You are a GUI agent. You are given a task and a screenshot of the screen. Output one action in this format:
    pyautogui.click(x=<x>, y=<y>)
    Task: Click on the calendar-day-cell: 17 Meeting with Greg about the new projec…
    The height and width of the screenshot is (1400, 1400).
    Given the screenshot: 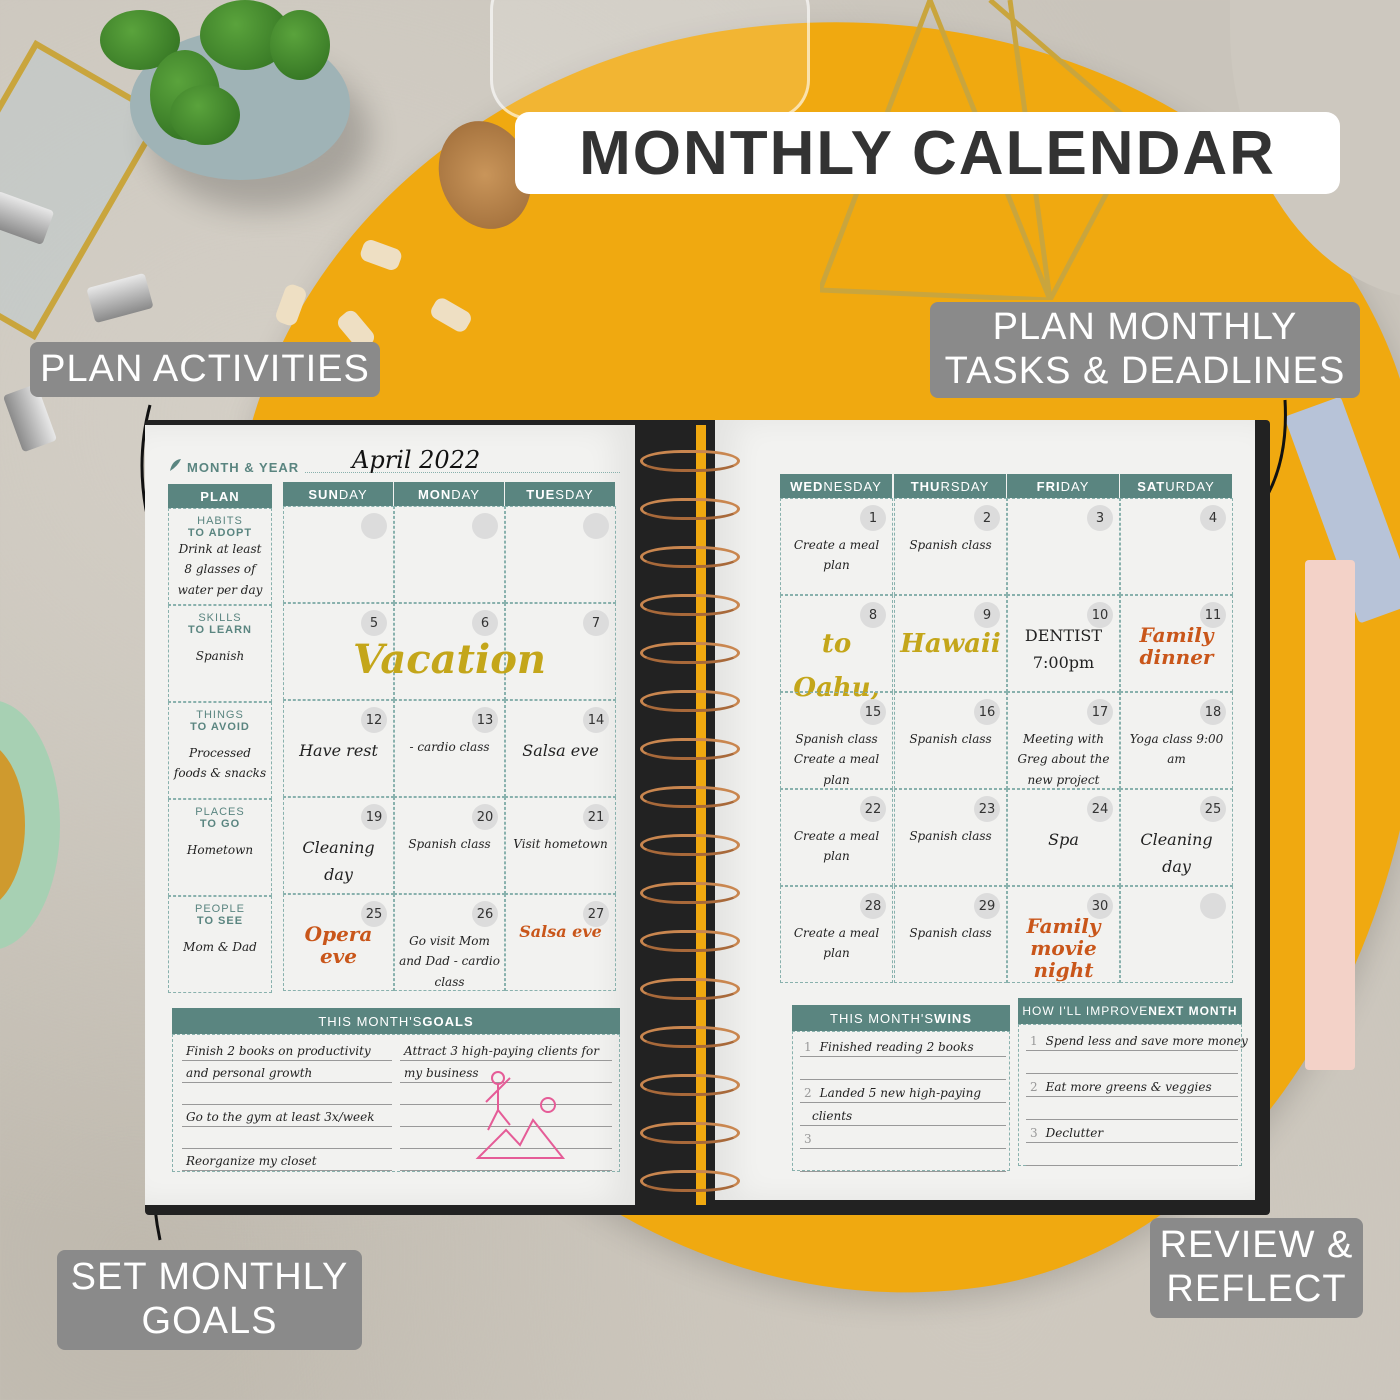 What is the action you would take?
    pyautogui.click(x=1063, y=740)
    